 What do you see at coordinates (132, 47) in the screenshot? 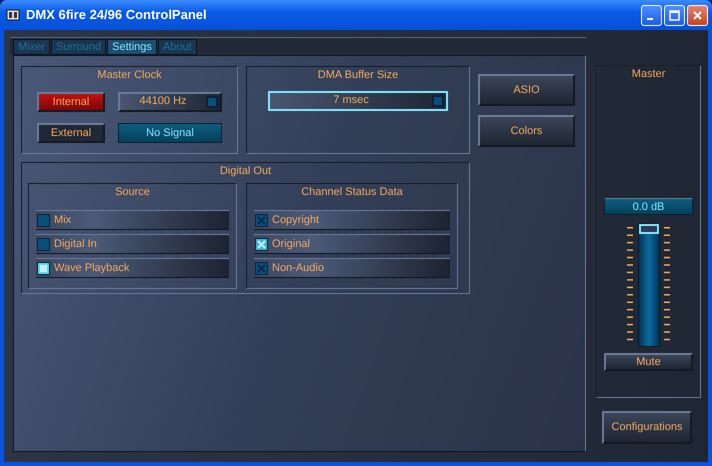
I see `tab: Settings` at bounding box center [132, 47].